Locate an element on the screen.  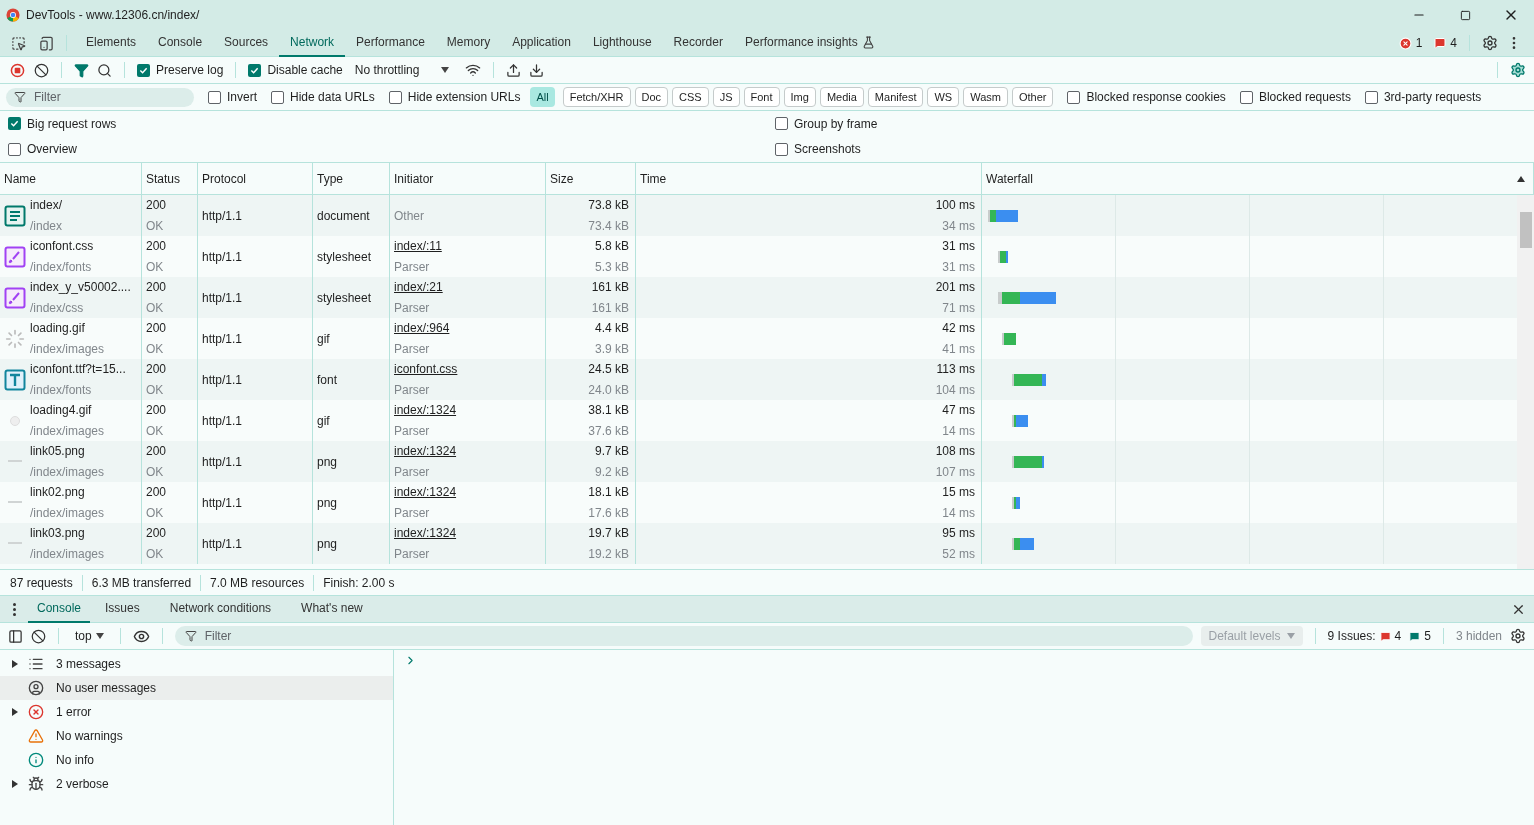
resource-type-filter: Img is located at coordinates (799, 97).